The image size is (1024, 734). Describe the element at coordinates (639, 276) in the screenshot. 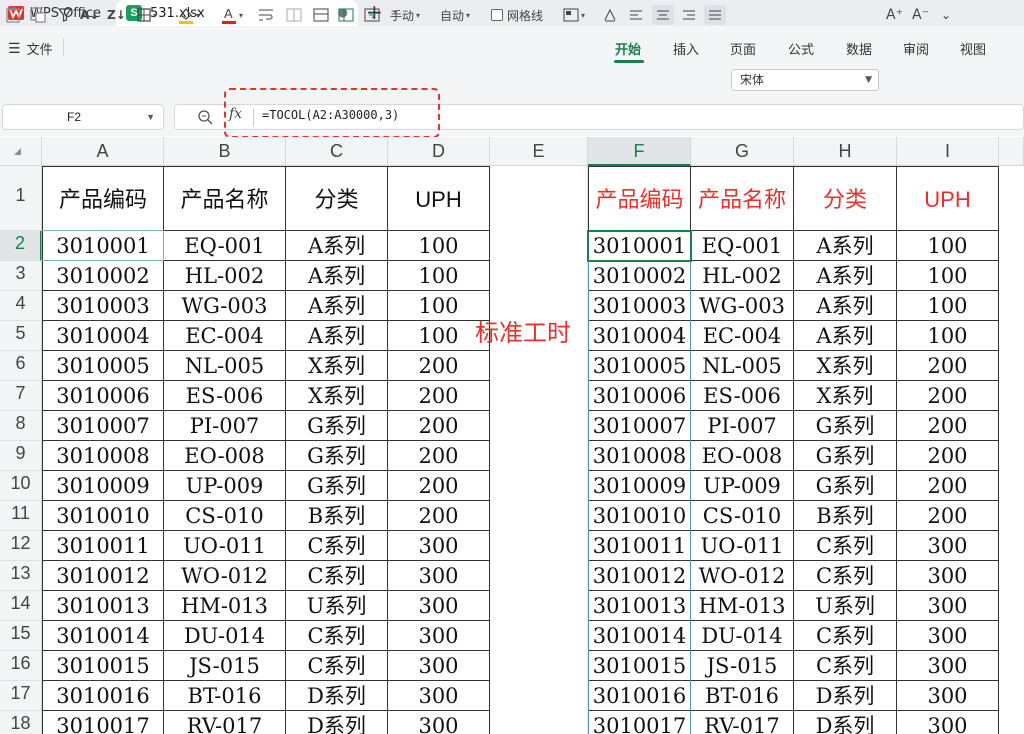

I see `result-table-cell: 3010002` at that location.